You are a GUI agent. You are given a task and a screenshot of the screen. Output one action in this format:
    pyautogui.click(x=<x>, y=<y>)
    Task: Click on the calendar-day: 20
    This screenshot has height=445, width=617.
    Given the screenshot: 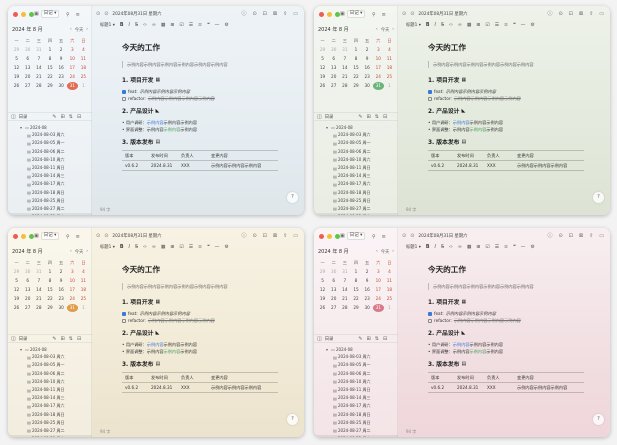 What is the action you would take?
    pyautogui.click(x=27, y=299)
    